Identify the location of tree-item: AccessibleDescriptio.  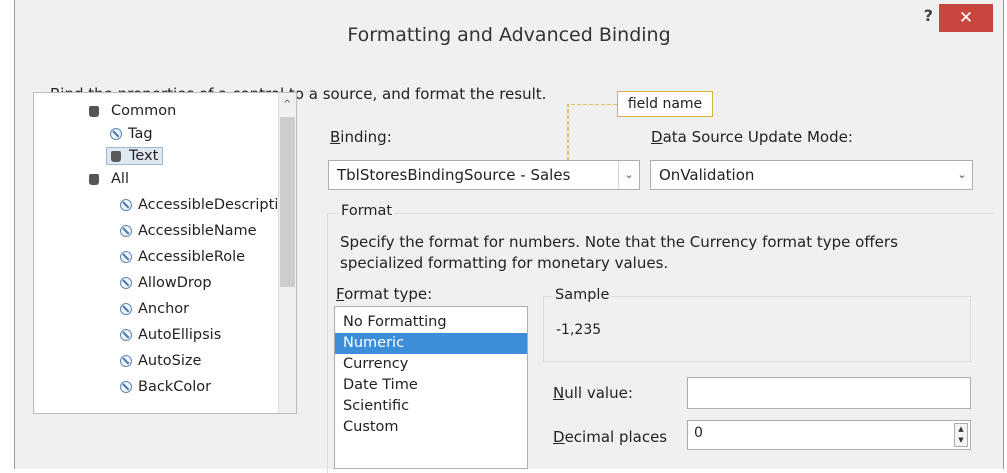
(203, 205).